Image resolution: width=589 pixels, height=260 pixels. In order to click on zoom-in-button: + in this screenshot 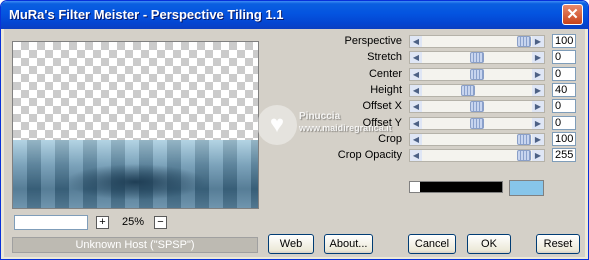, I will do `click(102, 222)`.